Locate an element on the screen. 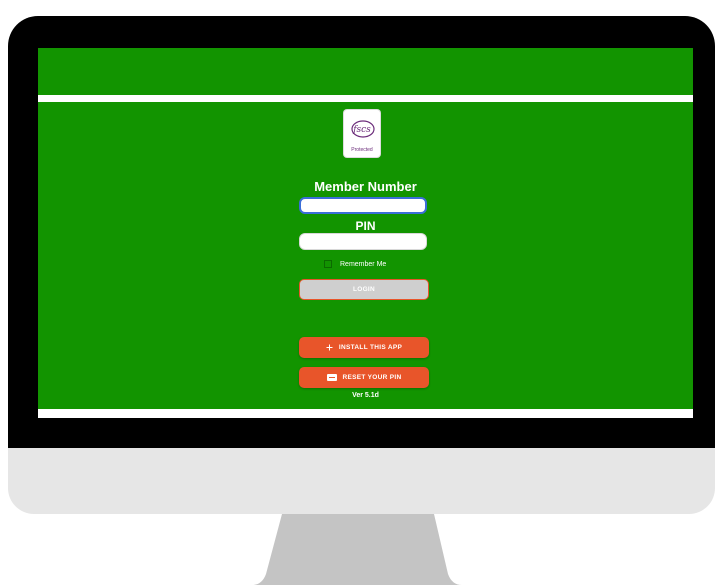 The width and height of the screenshot is (715, 585). app-header is located at coordinates (365, 71).